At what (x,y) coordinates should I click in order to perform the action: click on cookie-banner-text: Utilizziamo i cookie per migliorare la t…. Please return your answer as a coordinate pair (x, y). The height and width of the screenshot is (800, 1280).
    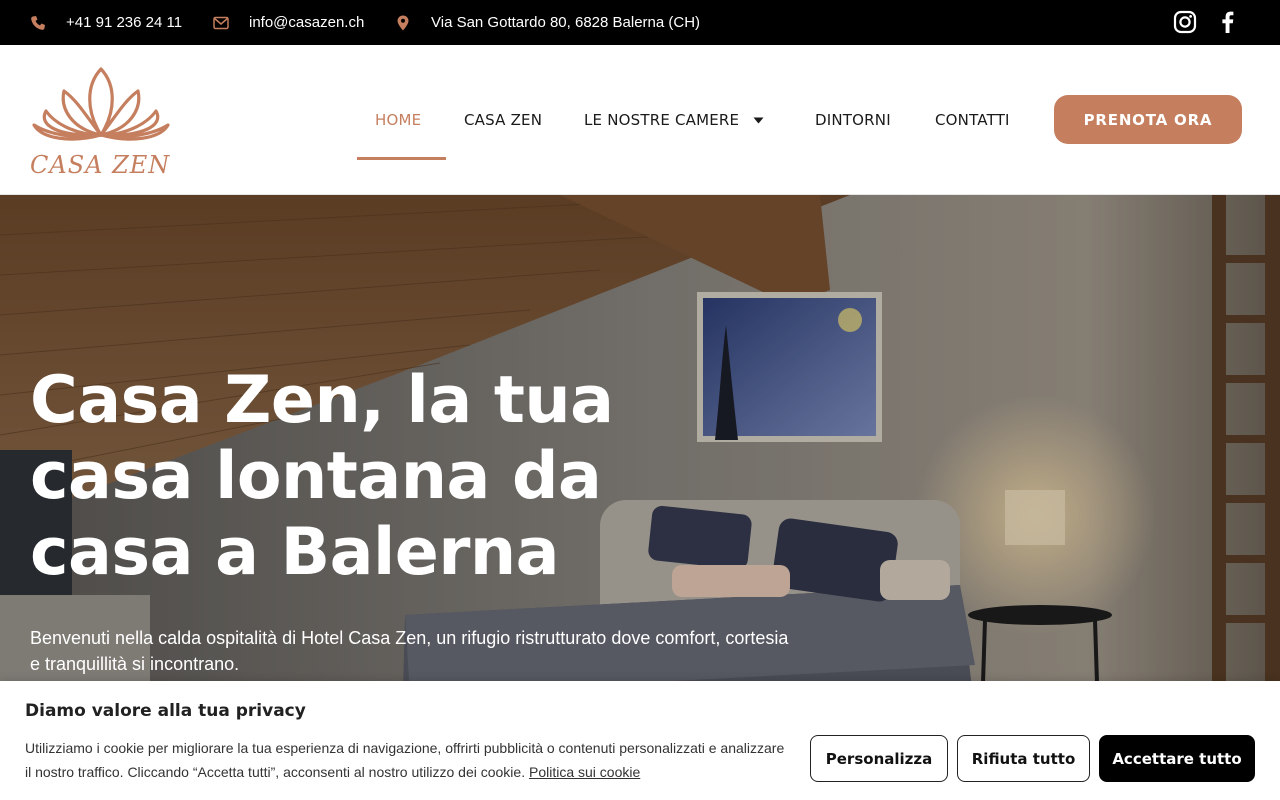
    Looking at the image, I should click on (405, 760).